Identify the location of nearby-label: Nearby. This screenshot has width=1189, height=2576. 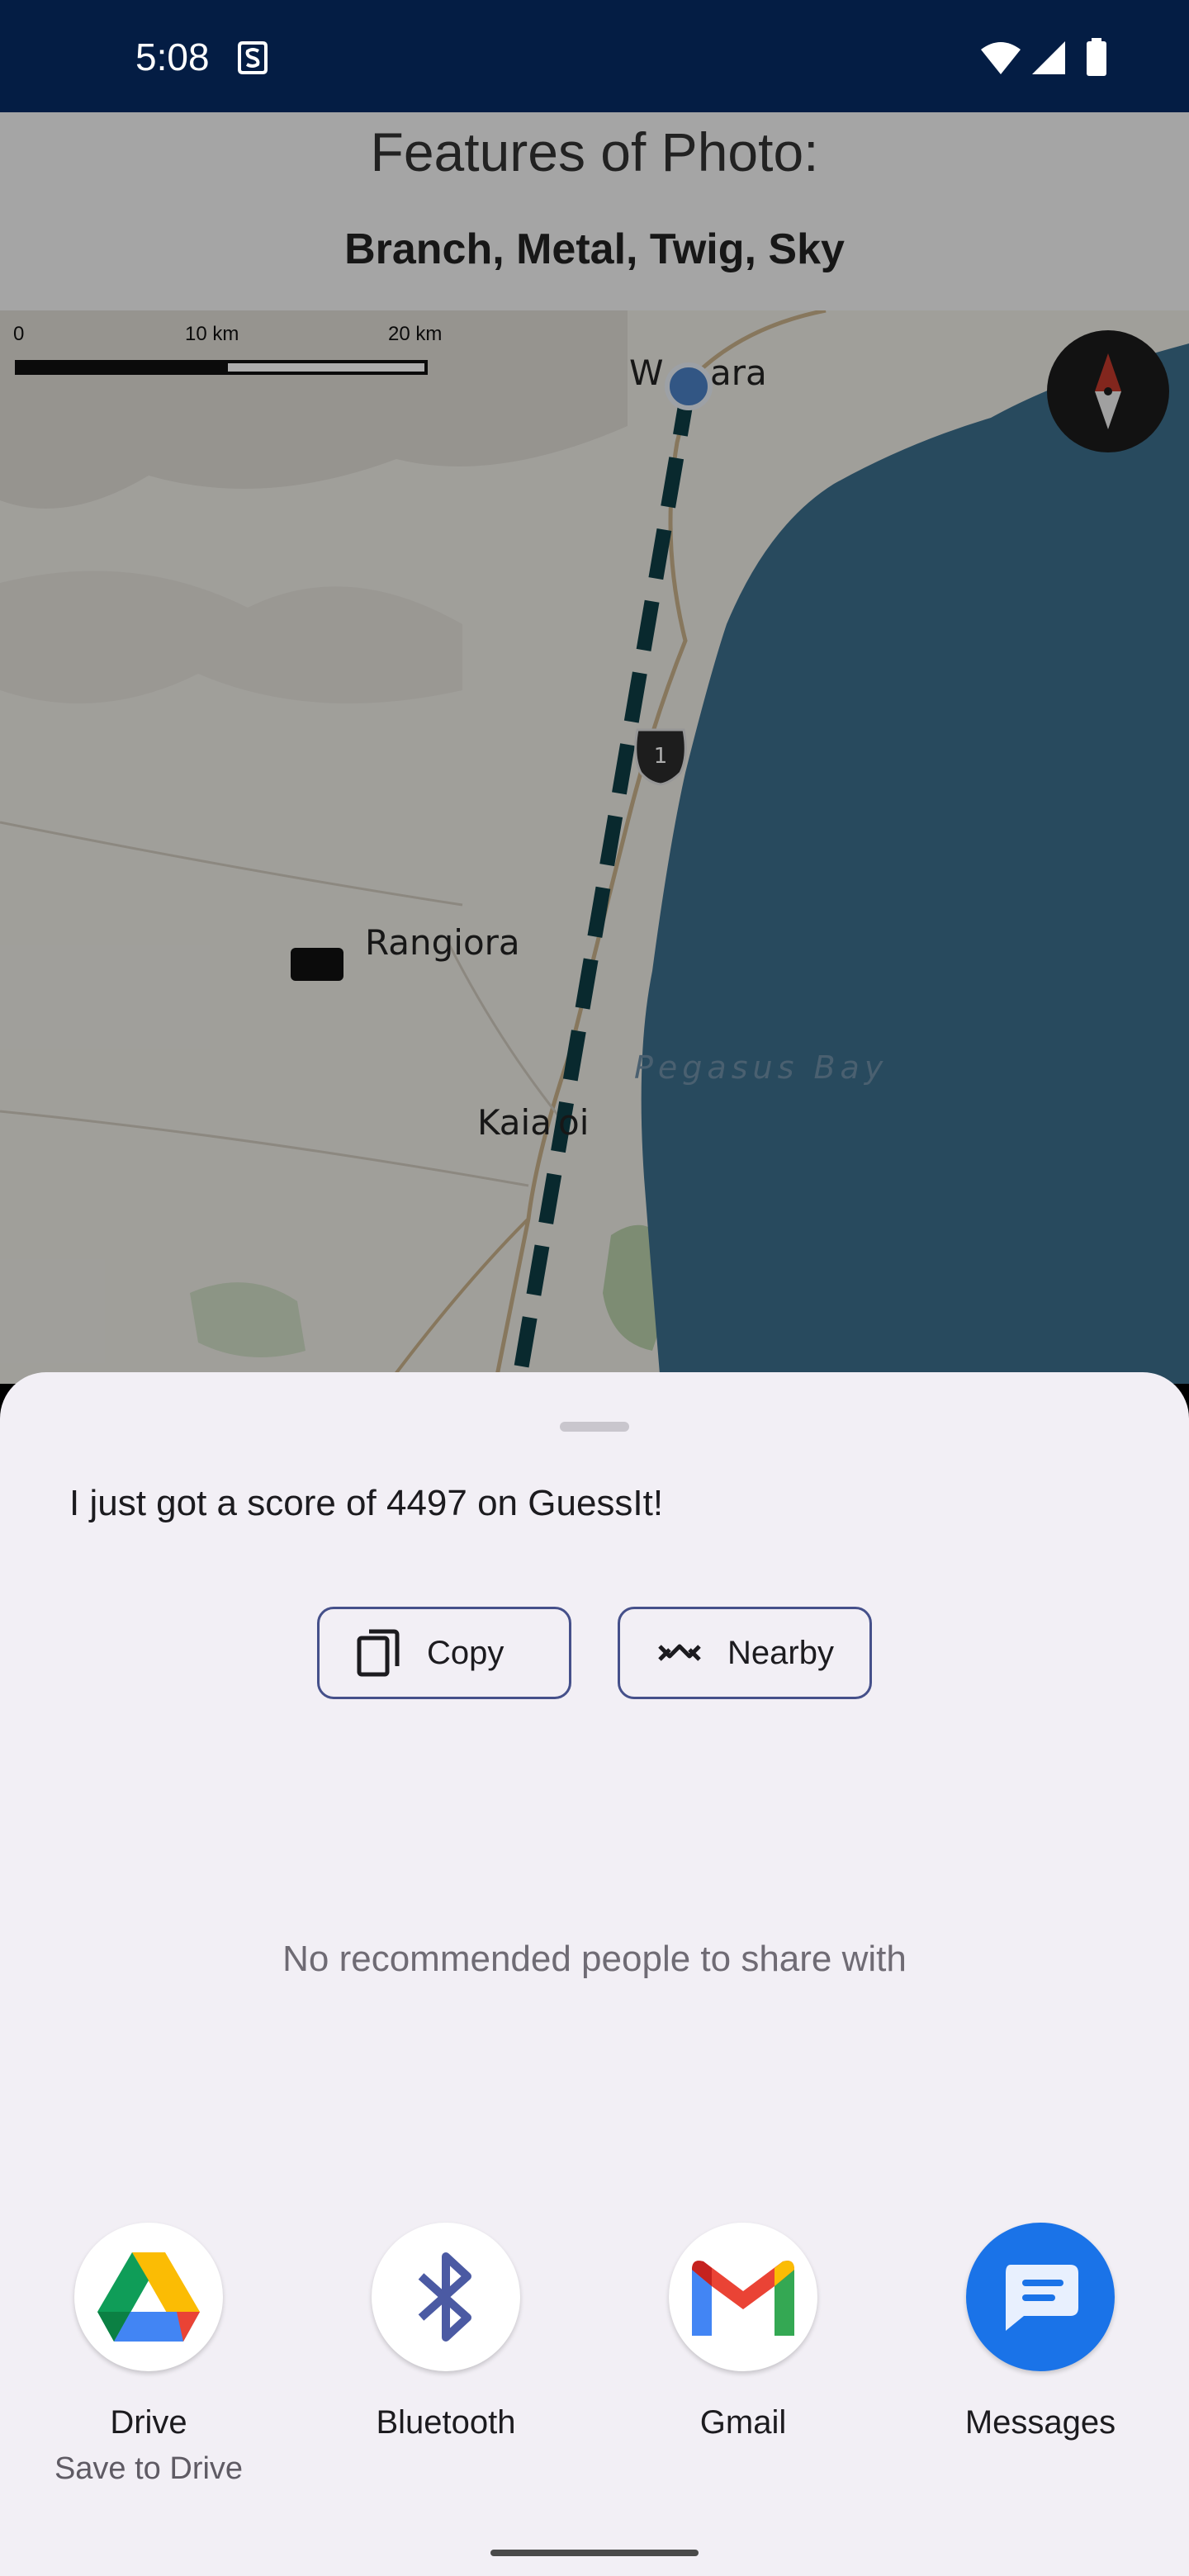
(780, 1652).